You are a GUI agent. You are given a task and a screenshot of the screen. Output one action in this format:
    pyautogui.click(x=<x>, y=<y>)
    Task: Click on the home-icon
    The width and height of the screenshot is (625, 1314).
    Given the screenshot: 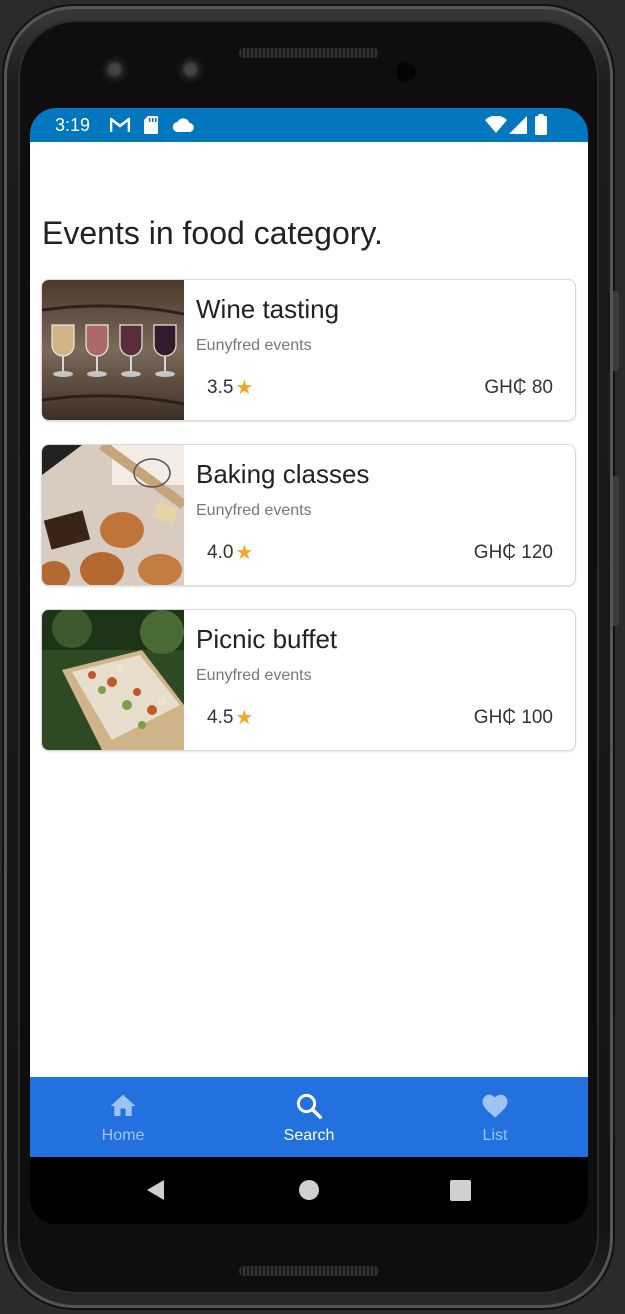 What is the action you would take?
    pyautogui.click(x=123, y=1105)
    